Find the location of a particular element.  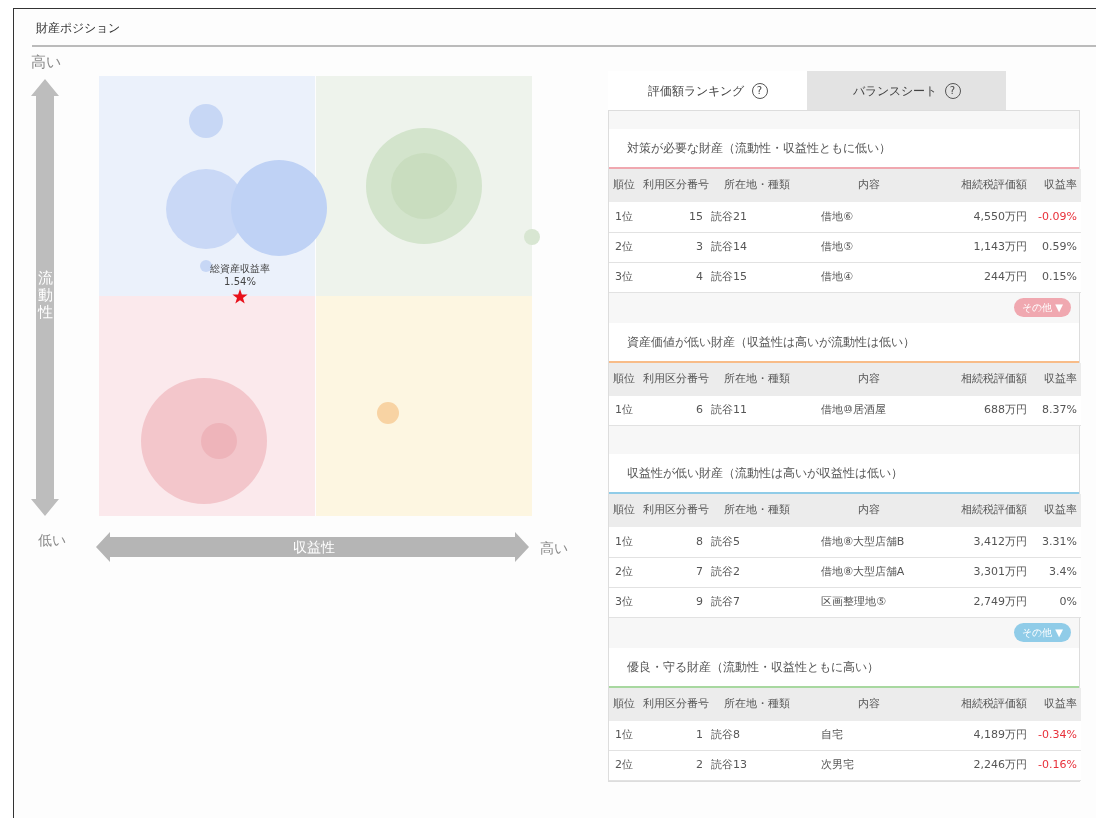

section-title: 収益性が低い財産（流動性は高いが収益性は低い） is located at coordinates (844, 474).